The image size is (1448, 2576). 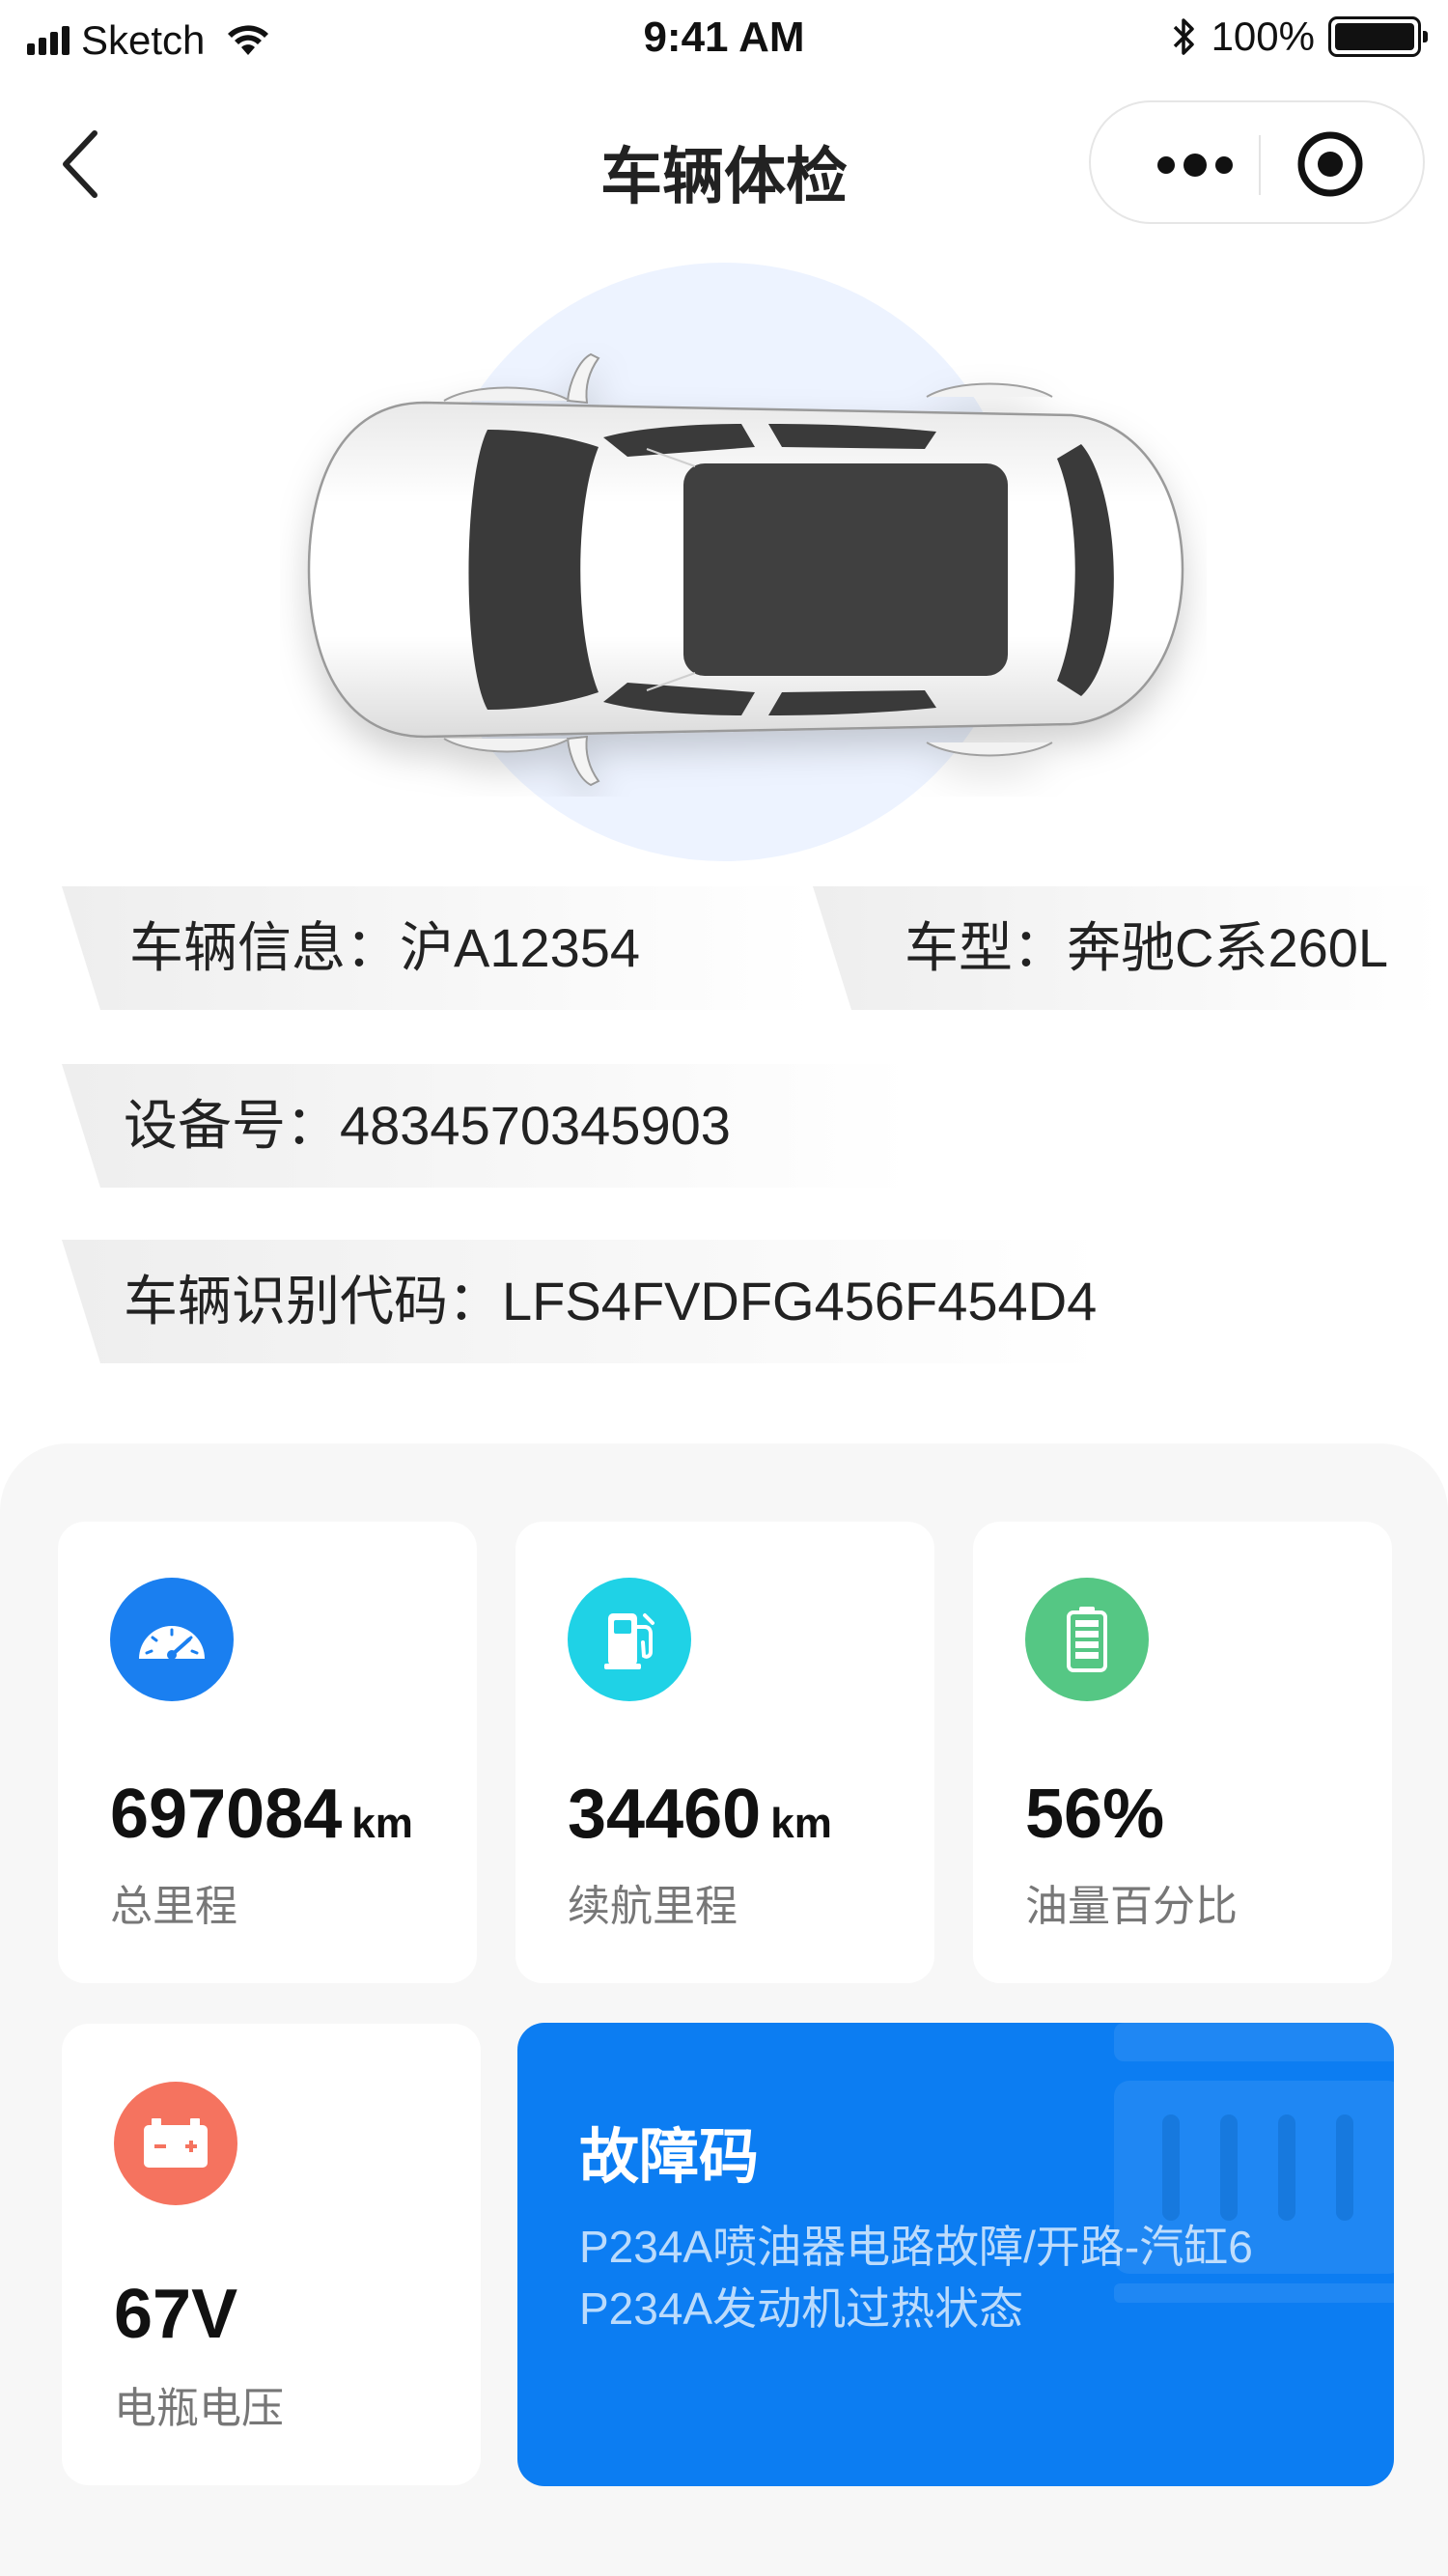 What do you see at coordinates (199, 2409) in the screenshot?
I see `battery-voltage-label: 电瓶电压` at bounding box center [199, 2409].